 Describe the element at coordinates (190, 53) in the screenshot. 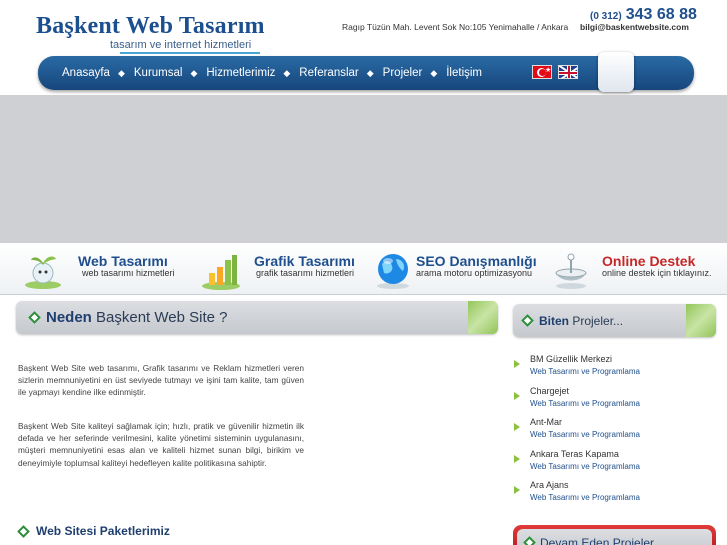

I see `logo-underline` at that location.